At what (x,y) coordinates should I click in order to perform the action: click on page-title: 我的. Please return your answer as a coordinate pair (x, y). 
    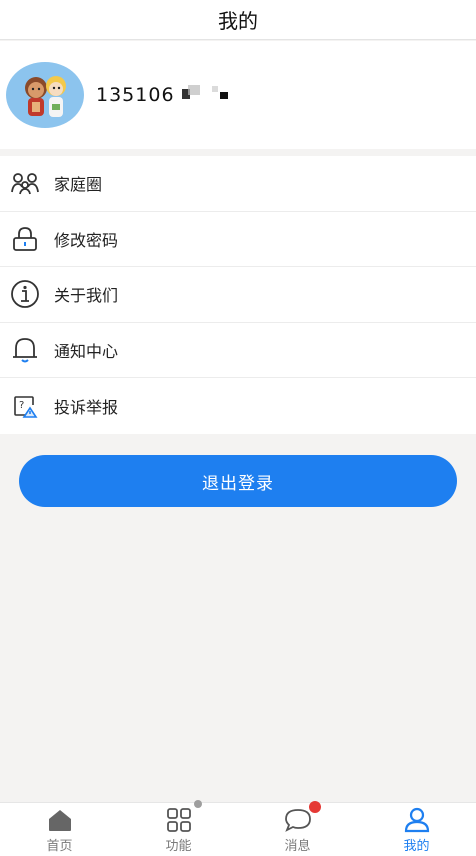
    Looking at the image, I should click on (238, 21).